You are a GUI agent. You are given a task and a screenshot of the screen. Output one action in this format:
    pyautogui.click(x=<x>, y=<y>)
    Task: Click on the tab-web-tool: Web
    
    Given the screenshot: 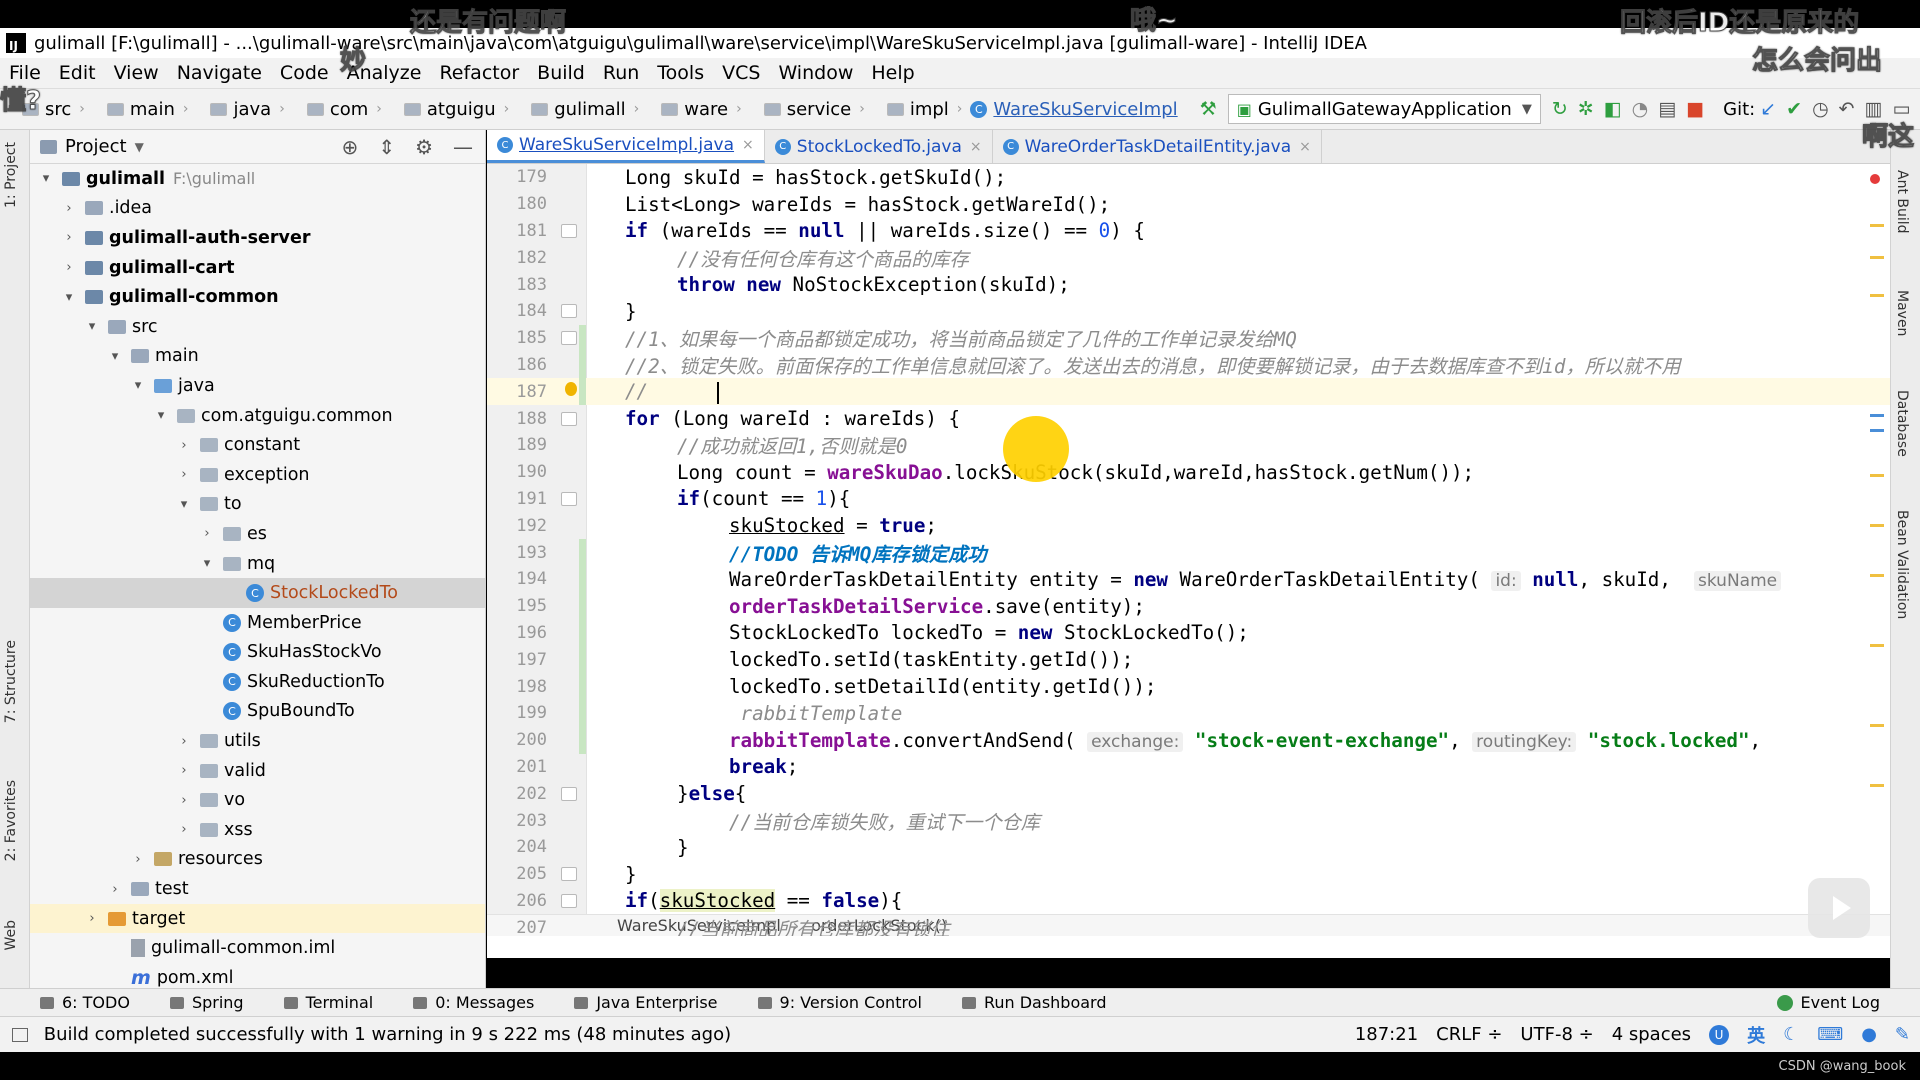 What is the action you would take?
    pyautogui.click(x=11, y=935)
    